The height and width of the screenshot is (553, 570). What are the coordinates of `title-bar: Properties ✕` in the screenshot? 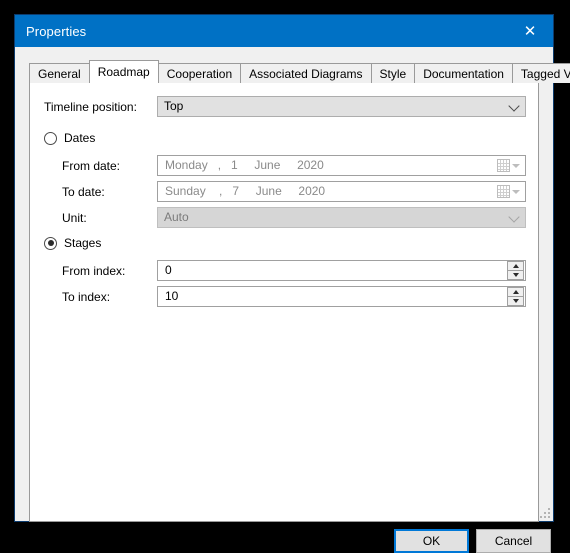 It's located at (284, 31).